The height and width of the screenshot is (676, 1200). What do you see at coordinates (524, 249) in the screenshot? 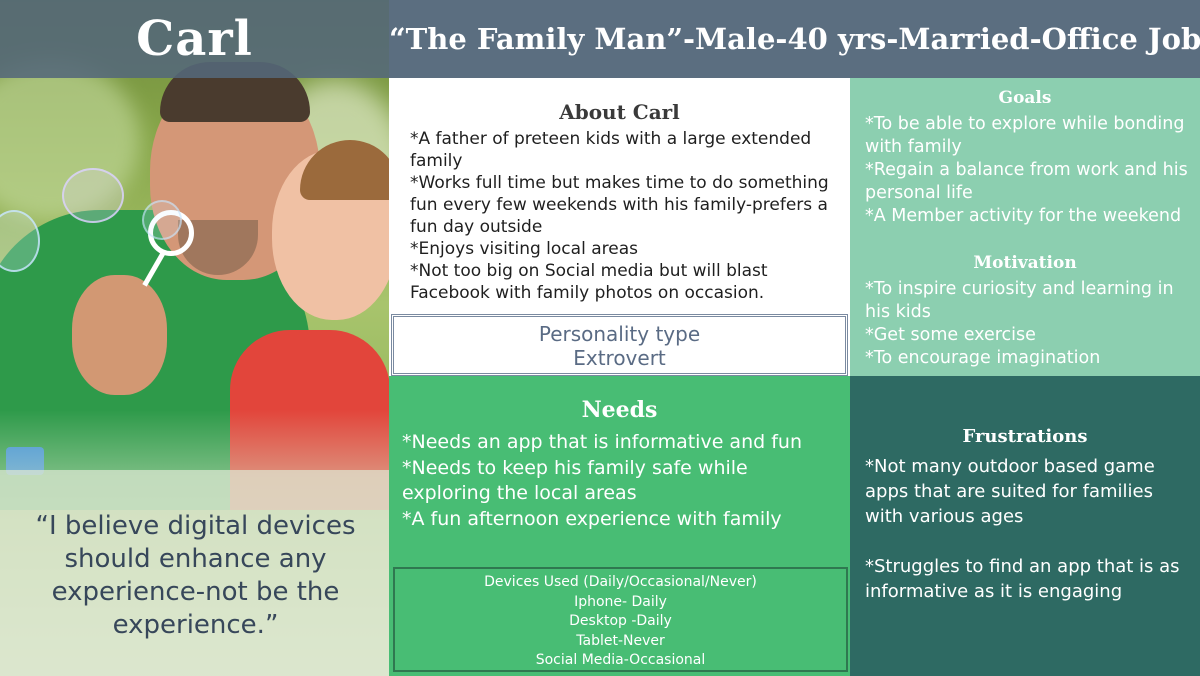
I see `about-item: *Enjoys visiting local areas` at bounding box center [524, 249].